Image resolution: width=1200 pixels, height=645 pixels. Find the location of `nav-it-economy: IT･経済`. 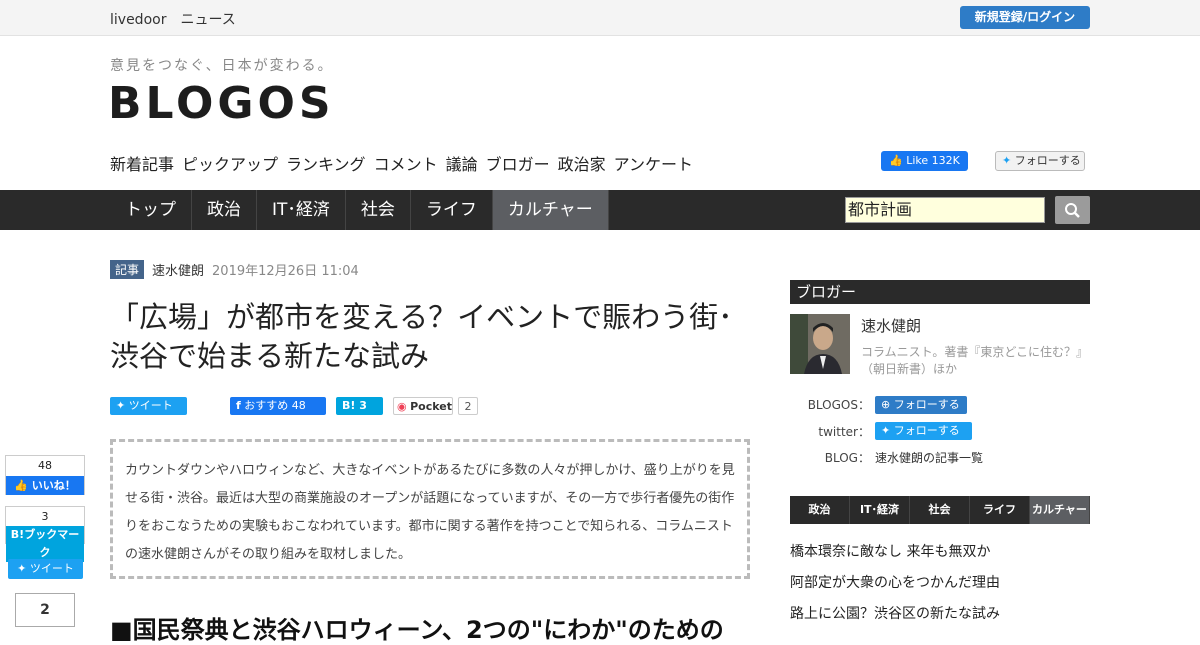

nav-it-economy: IT･経済 is located at coordinates (301, 210).